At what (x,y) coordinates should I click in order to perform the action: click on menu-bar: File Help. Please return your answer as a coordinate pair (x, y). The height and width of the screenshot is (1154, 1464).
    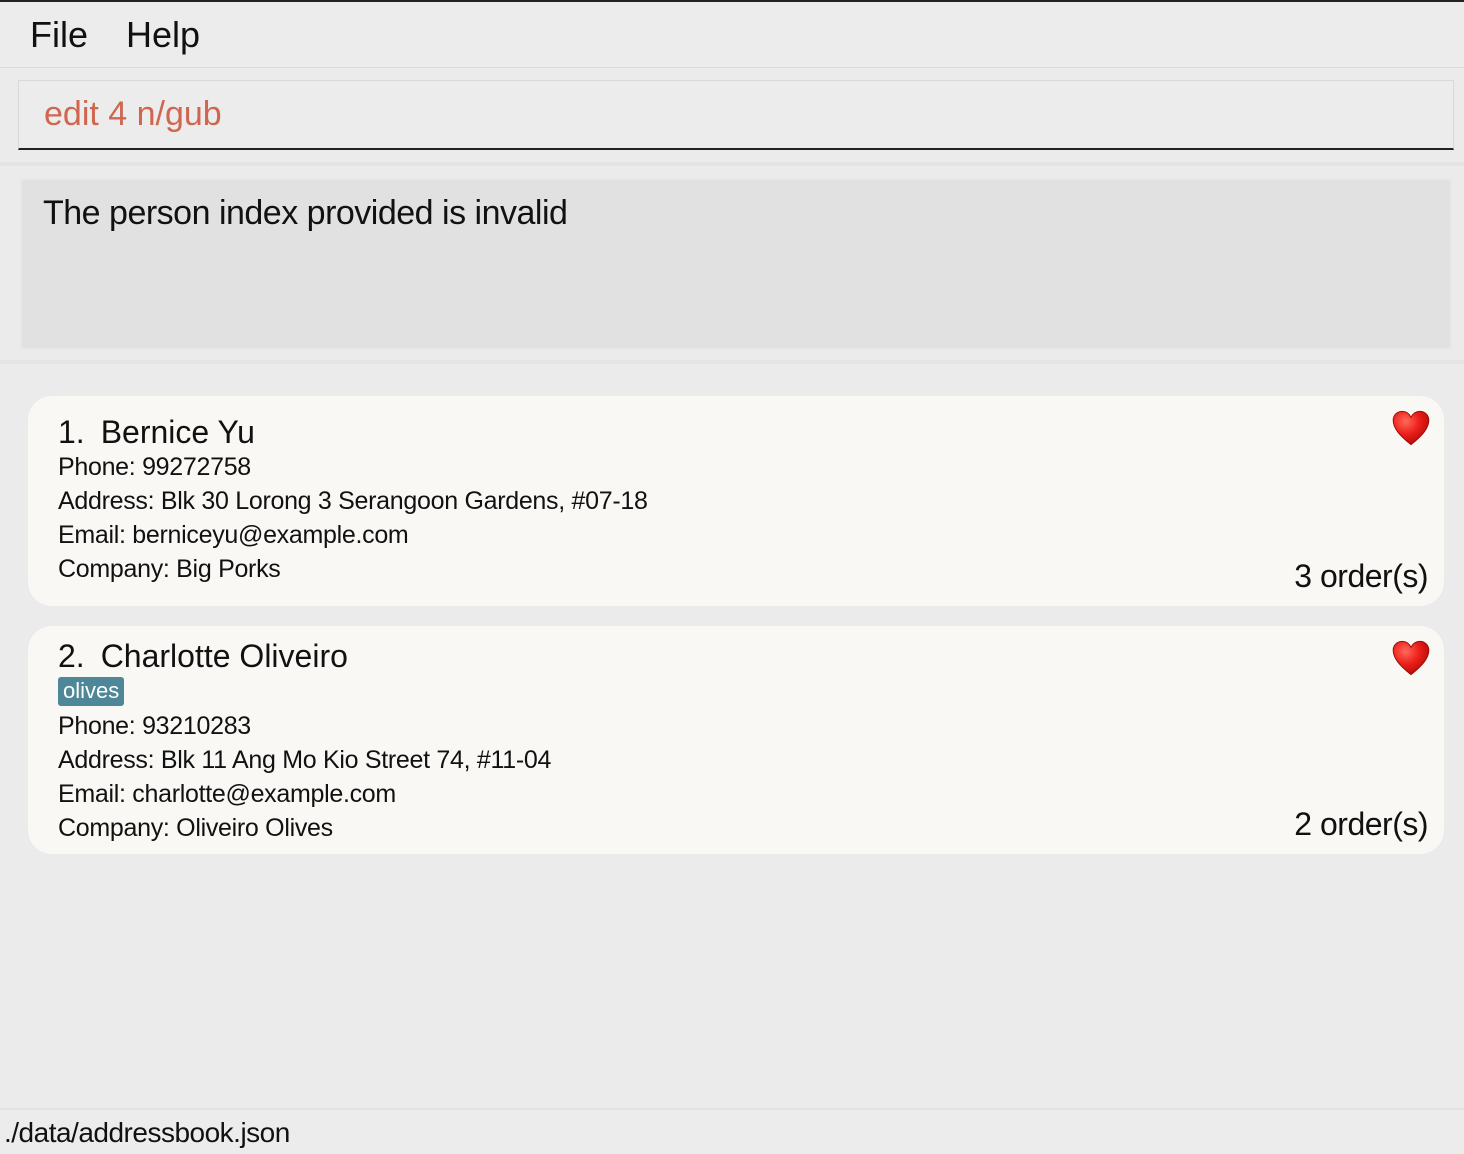
    Looking at the image, I should click on (732, 35).